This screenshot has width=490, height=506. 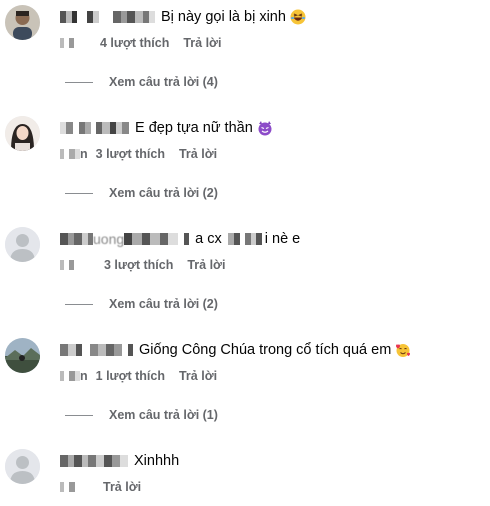 What do you see at coordinates (403, 350) in the screenshot?
I see `smiling-face-with-hearts-icon` at bounding box center [403, 350].